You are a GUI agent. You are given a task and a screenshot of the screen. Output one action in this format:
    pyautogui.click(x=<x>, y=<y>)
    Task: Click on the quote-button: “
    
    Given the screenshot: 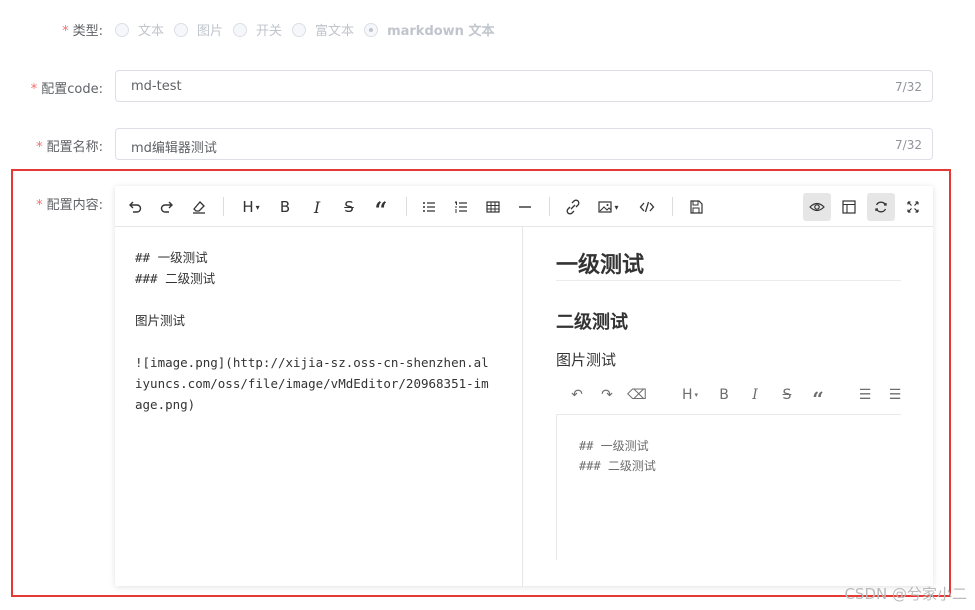 What is the action you would take?
    pyautogui.click(x=381, y=208)
    